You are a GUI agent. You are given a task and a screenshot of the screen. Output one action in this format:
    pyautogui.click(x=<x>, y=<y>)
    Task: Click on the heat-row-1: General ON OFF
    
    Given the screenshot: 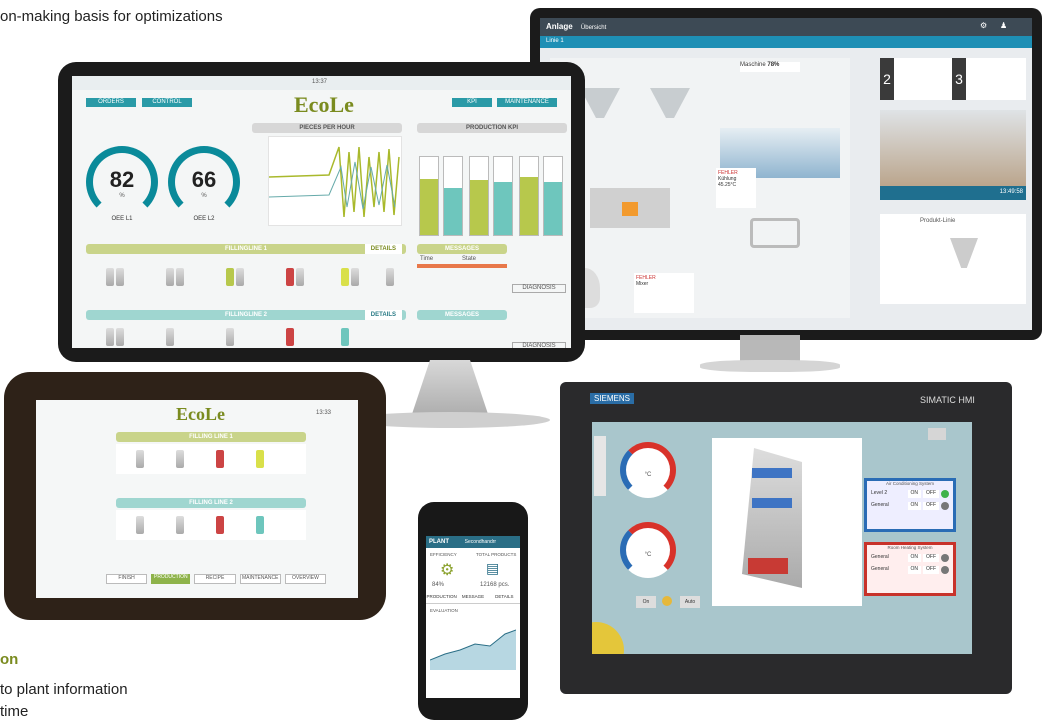 What is the action you would take?
    pyautogui.click(x=910, y=558)
    